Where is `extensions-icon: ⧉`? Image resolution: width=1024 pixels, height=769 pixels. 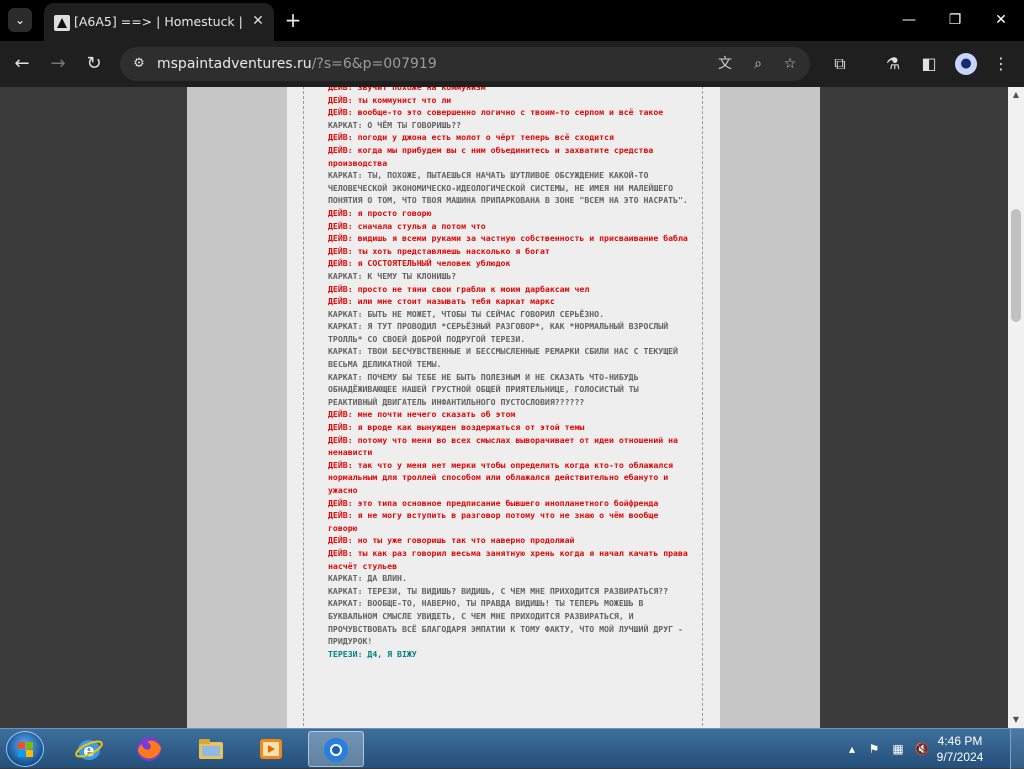 extensions-icon: ⧉ is located at coordinates (840, 64).